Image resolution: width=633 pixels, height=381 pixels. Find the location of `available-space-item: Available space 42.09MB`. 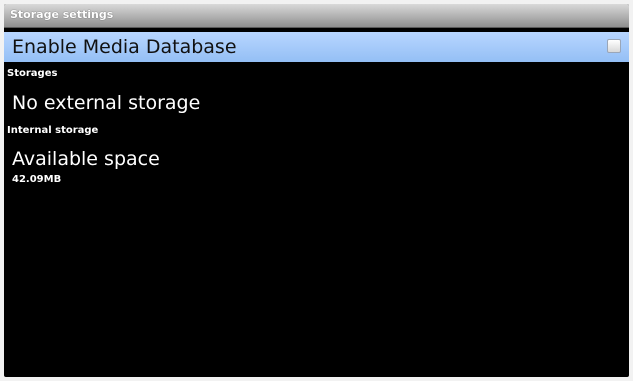

available-space-item: Available space 42.09MB is located at coordinates (316, 167).